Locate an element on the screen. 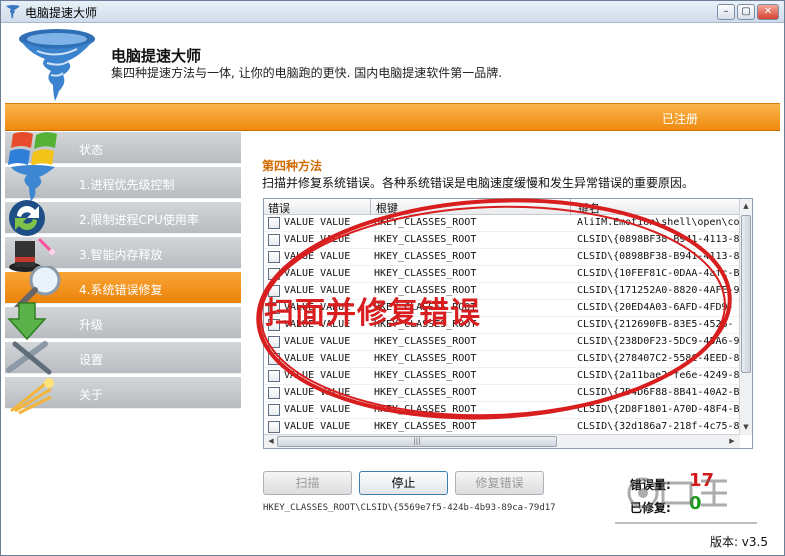 The width and height of the screenshot is (785, 556). scroll-right-icon: ▶ is located at coordinates (732, 441).